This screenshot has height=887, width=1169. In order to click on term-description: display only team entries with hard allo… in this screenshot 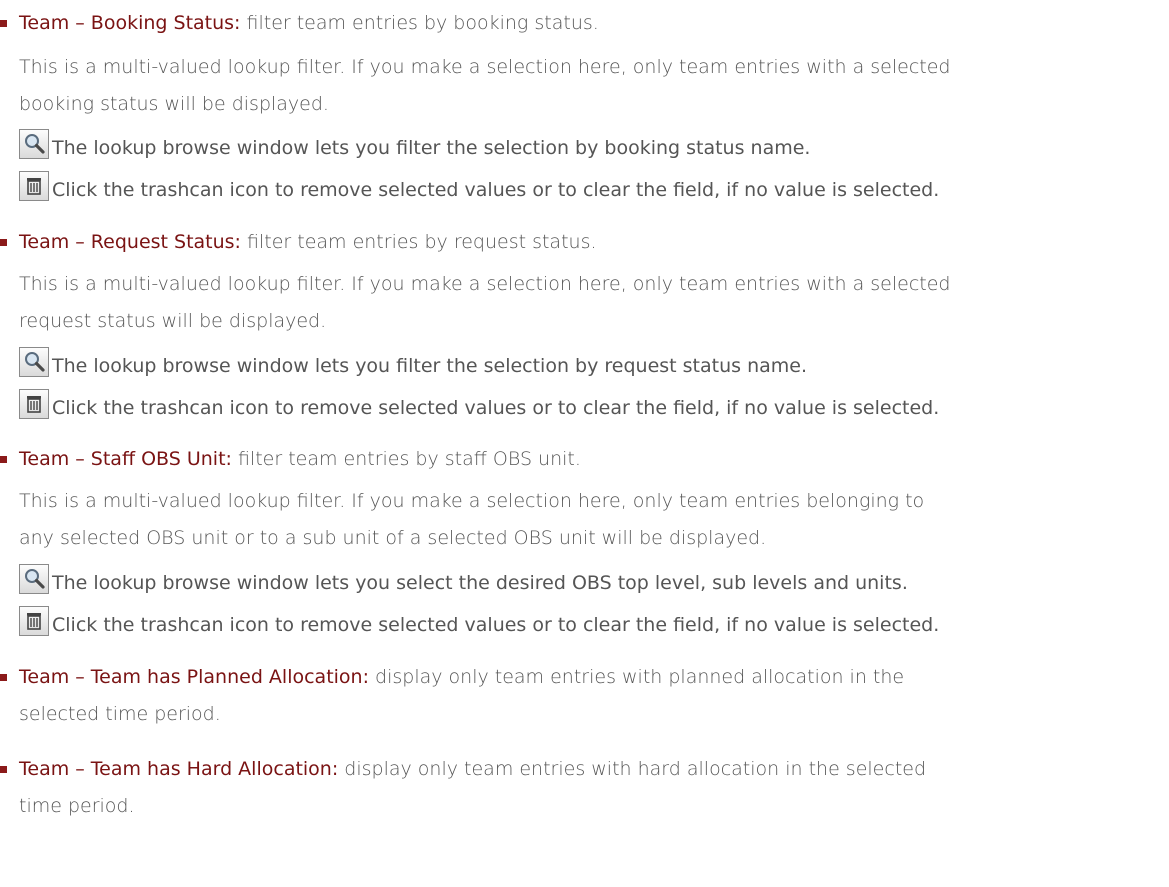, I will do `click(632, 769)`.